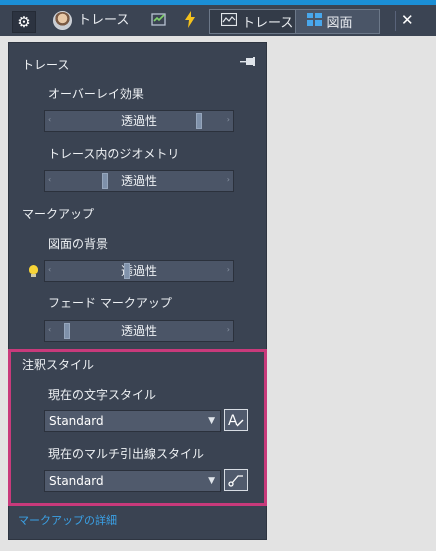 This screenshot has height=551, width=436. I want to click on background-transparency-slider: ‹ 透過性 ›, so click(139, 271).